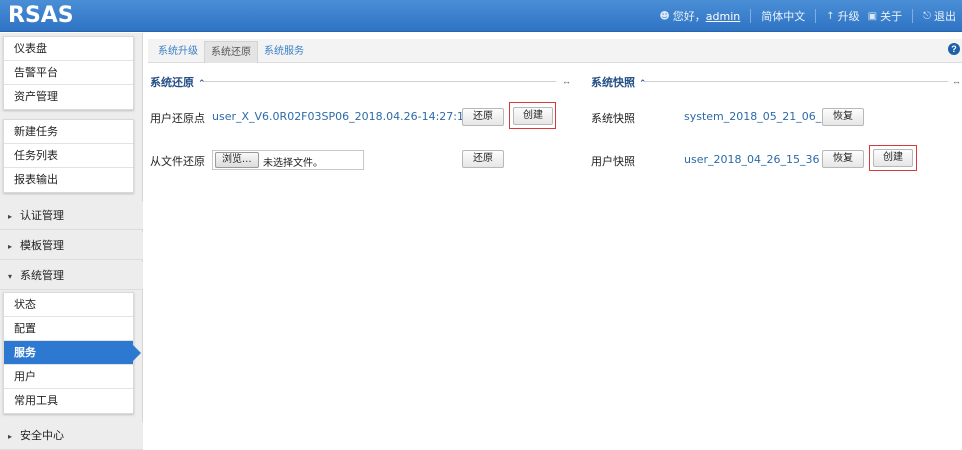 The image size is (962, 450). What do you see at coordinates (71, 276) in the screenshot?
I see `sidebar-head-system: ▾ 系统管理` at bounding box center [71, 276].